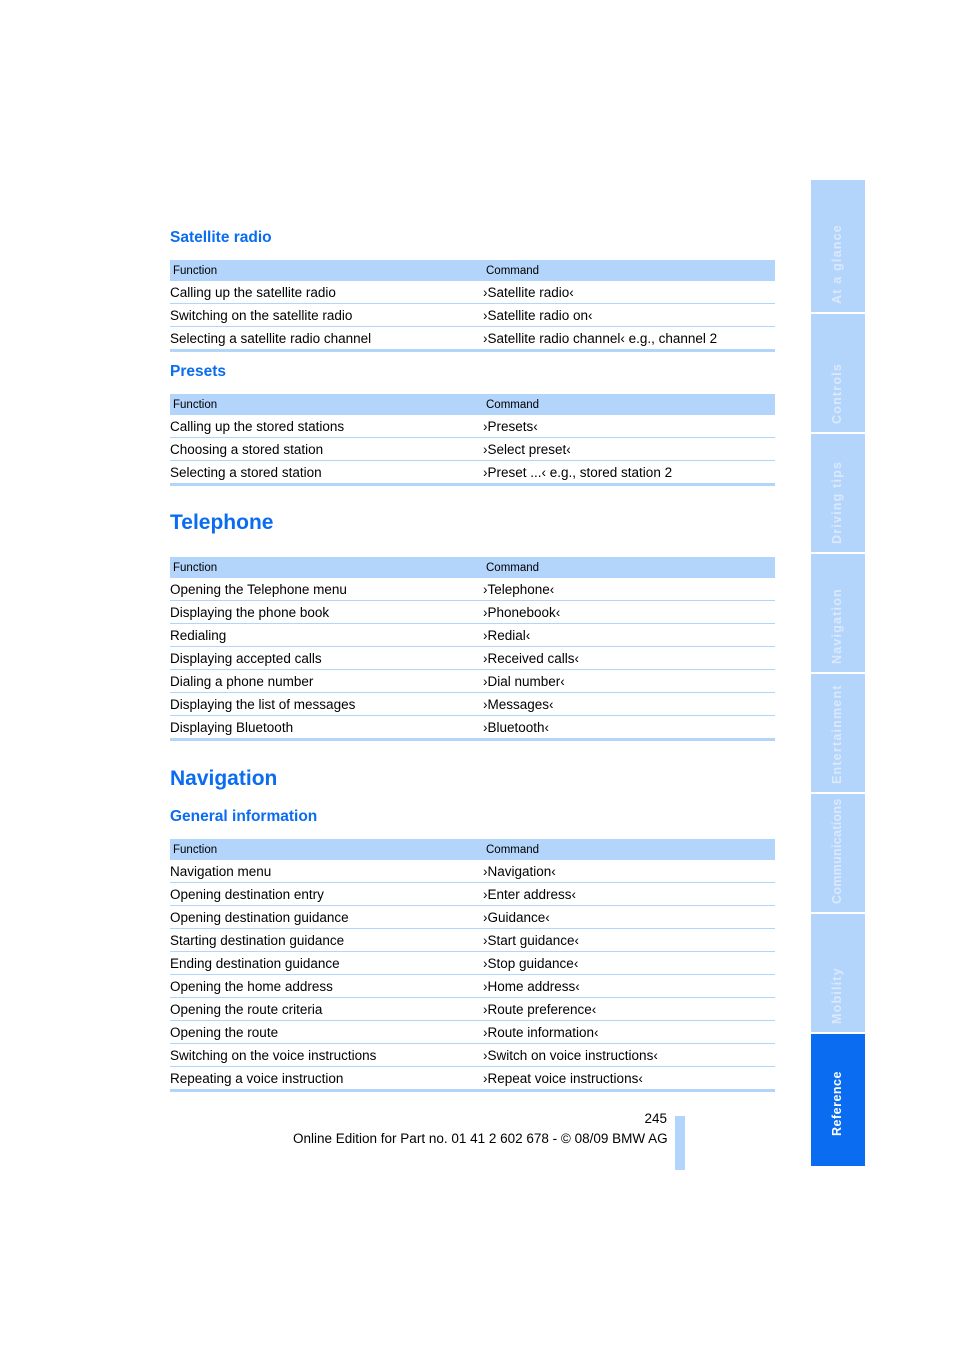 The height and width of the screenshot is (1350, 954). I want to click on function-cell: Choosing a stored station, so click(326, 449).